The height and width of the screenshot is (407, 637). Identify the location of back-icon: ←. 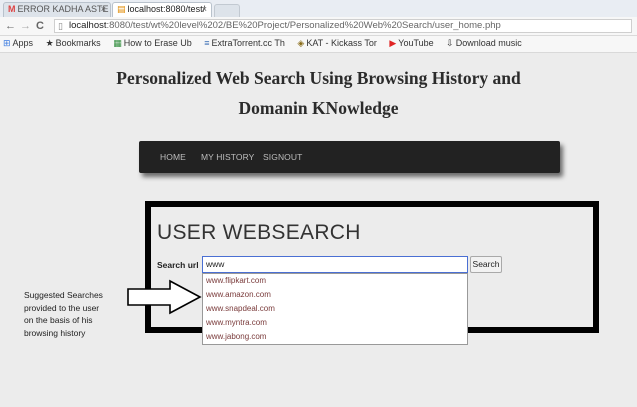
(10, 26).